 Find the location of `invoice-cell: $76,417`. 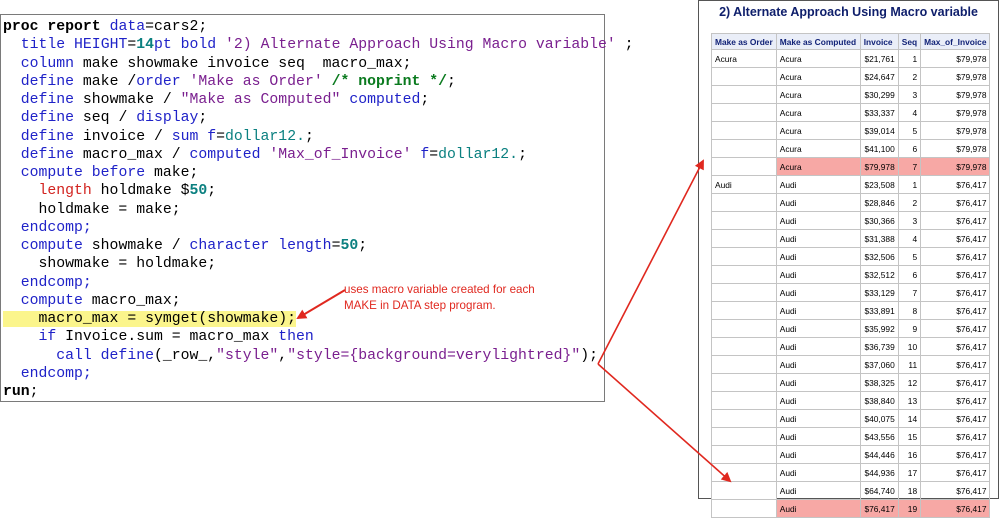

invoice-cell: $76,417 is located at coordinates (879, 508).